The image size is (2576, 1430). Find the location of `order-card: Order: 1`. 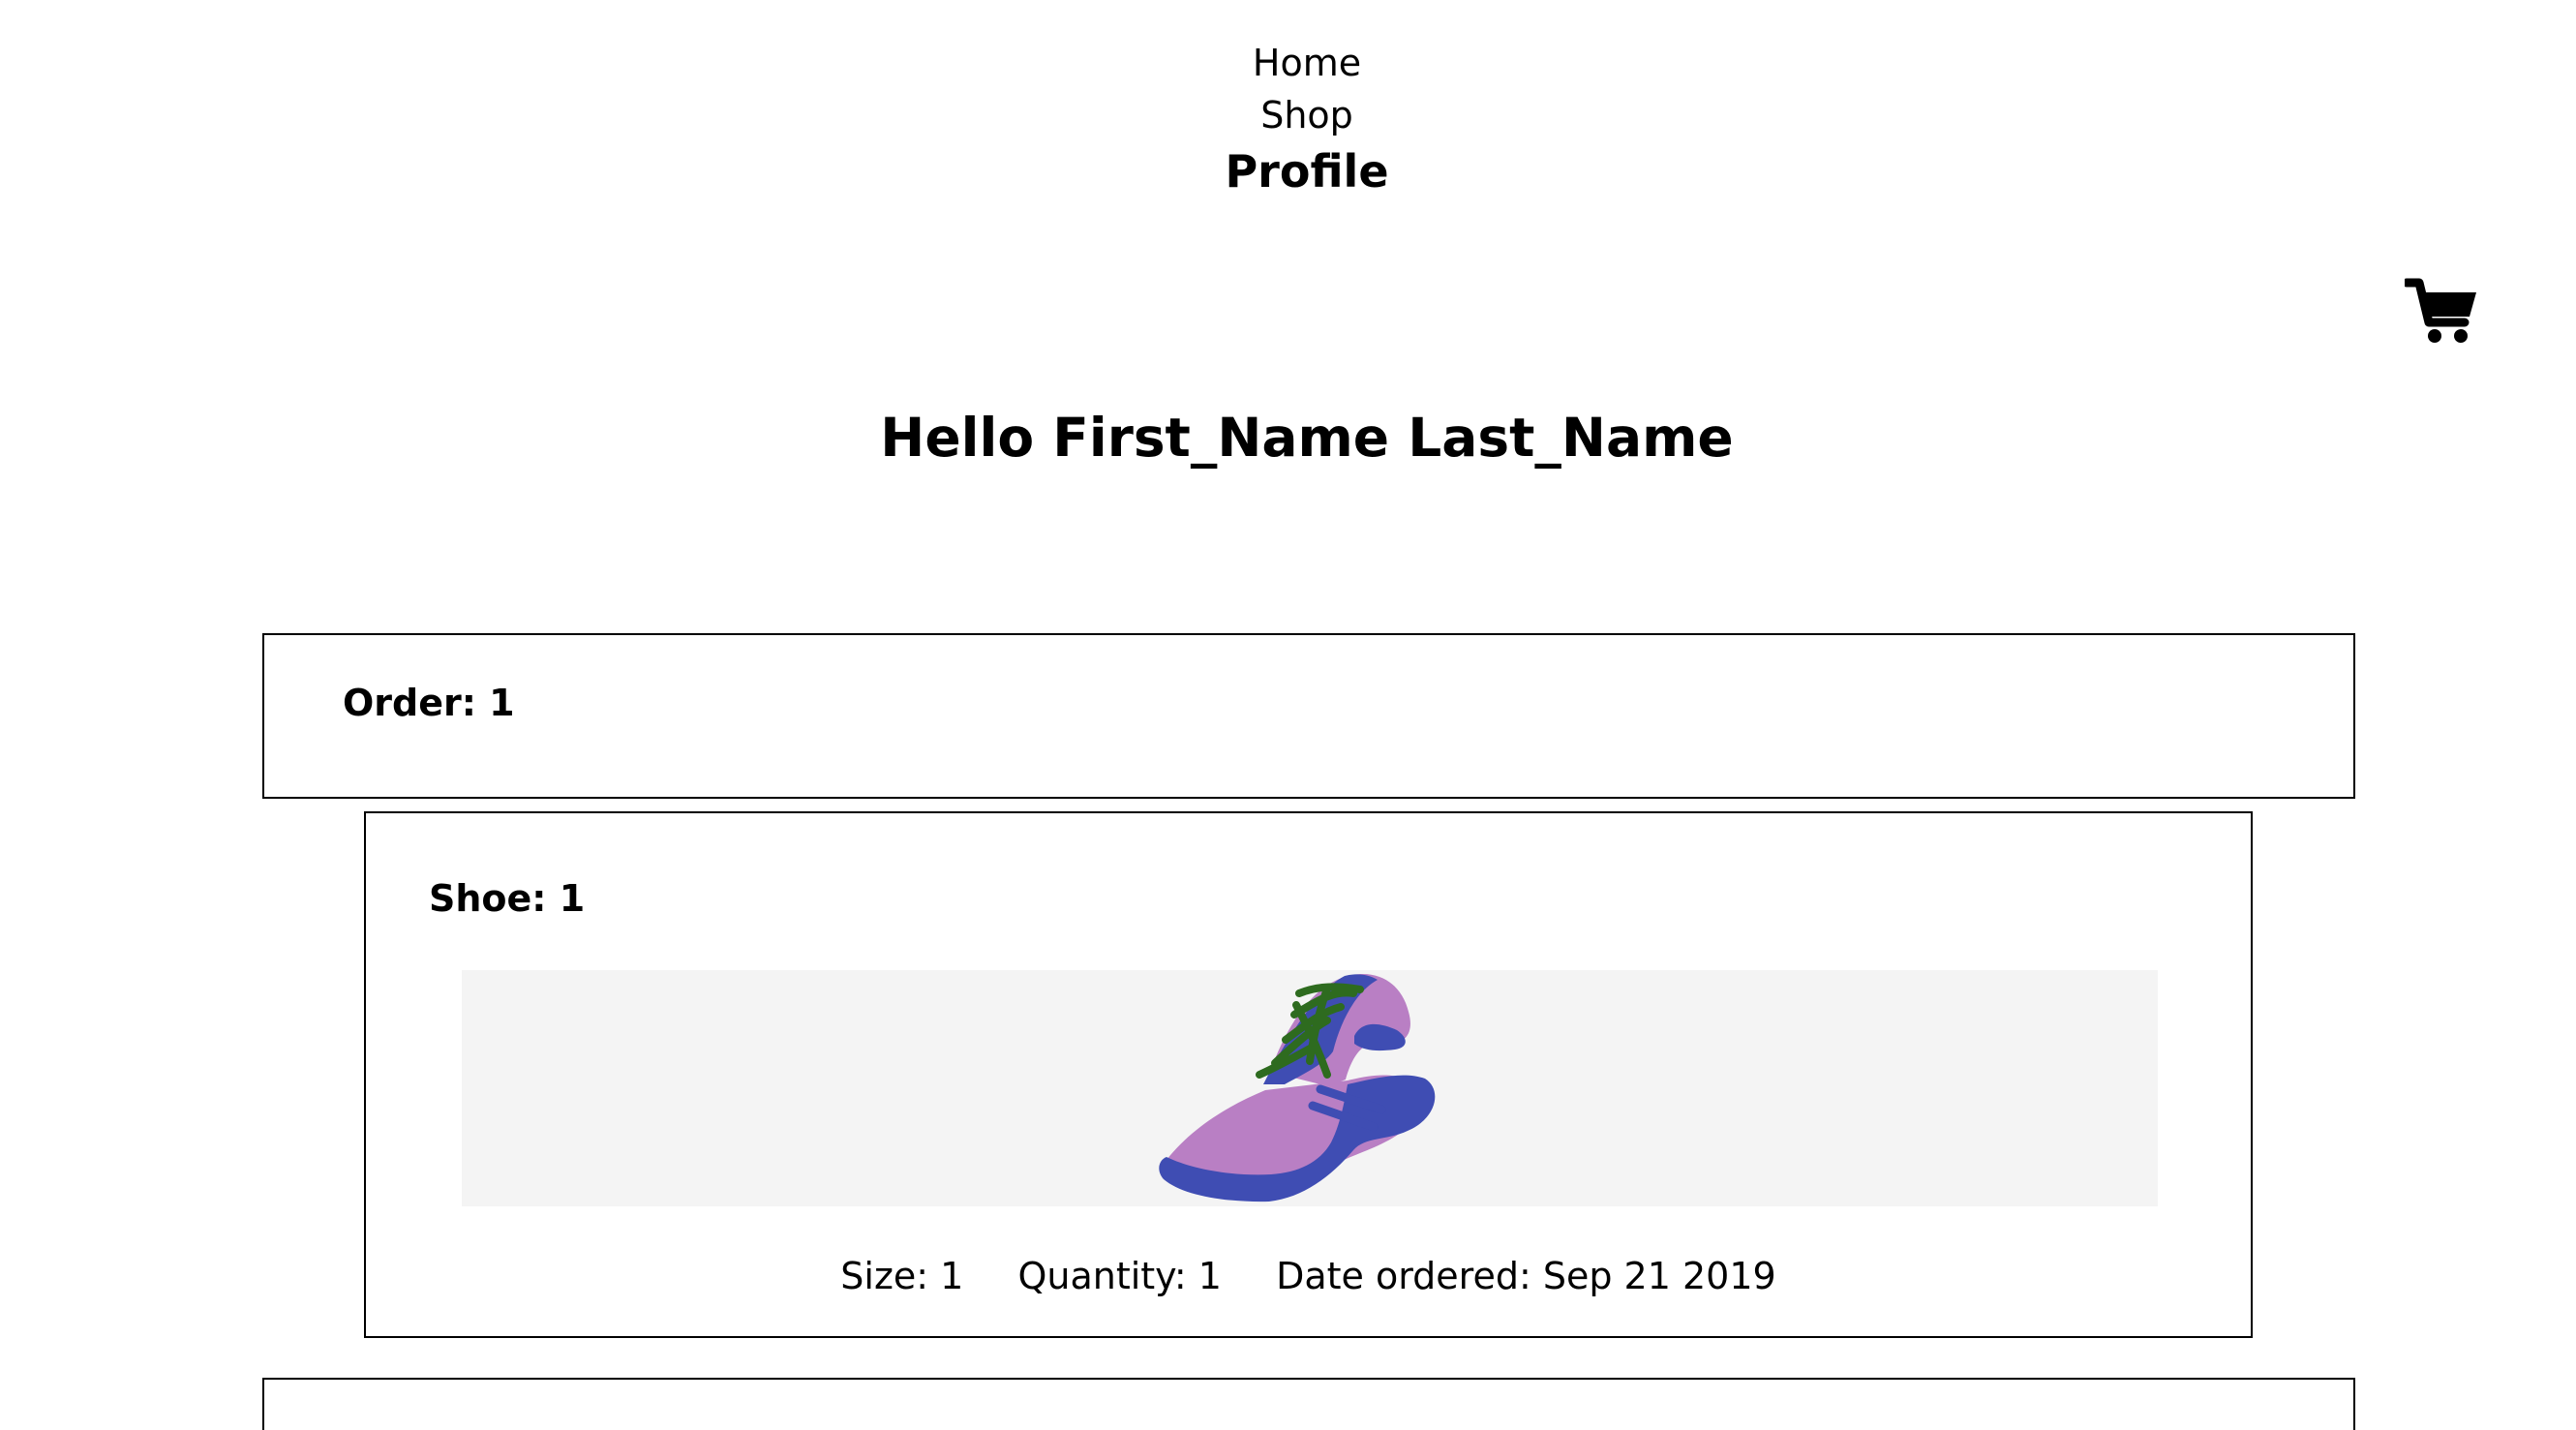

order-card: Order: 1 is located at coordinates (1308, 716).